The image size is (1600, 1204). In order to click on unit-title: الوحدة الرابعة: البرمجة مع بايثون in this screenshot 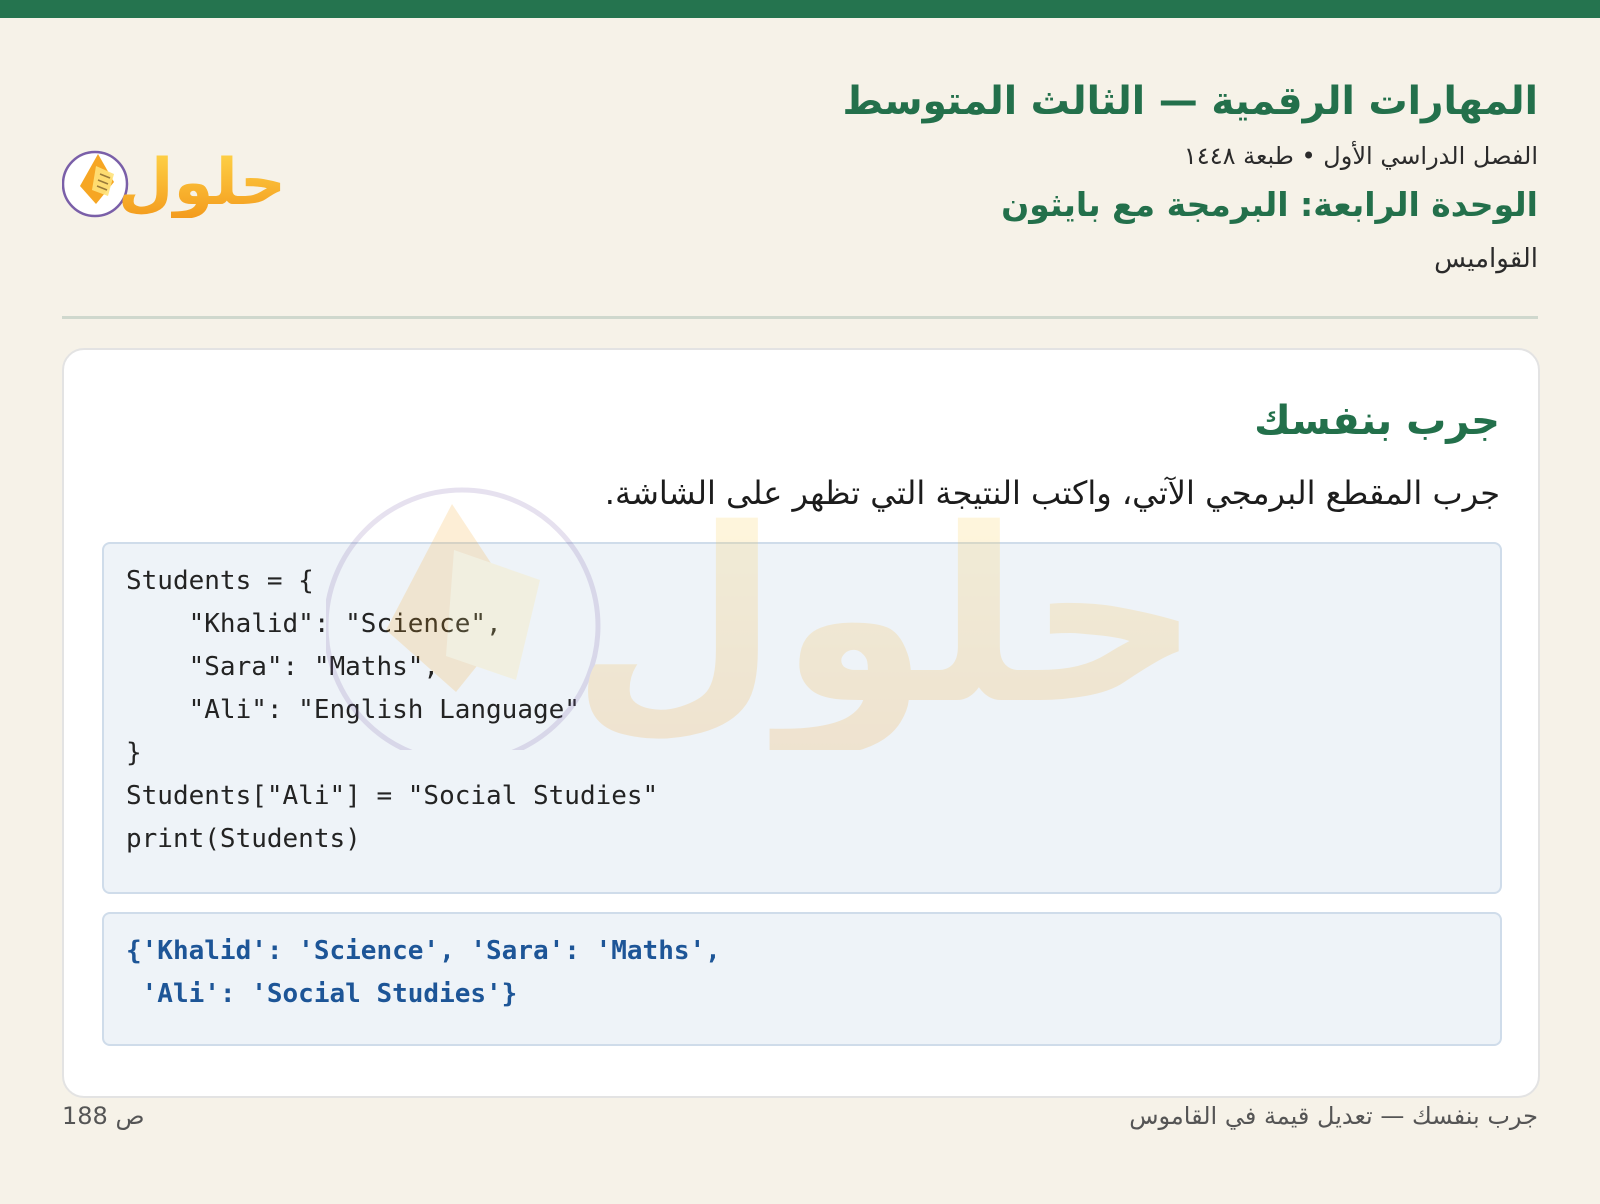, I will do `click(1269, 204)`.